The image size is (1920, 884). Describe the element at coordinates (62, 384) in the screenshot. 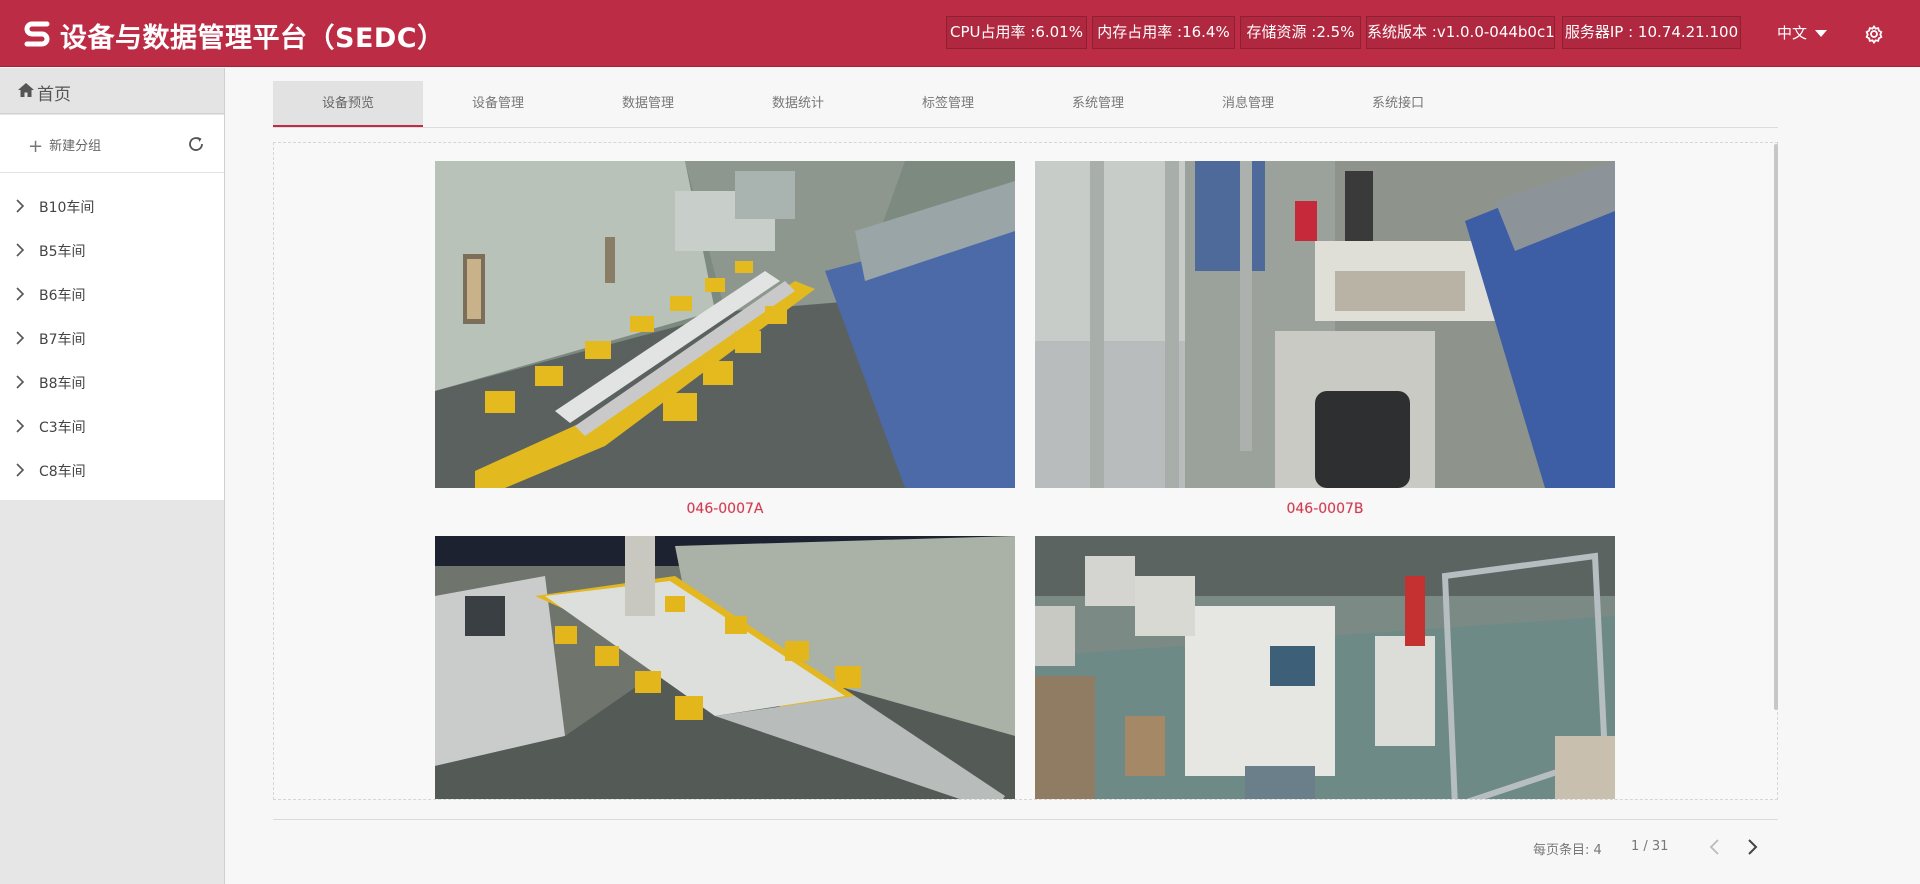

I see `tree-item-label: B8车间` at that location.